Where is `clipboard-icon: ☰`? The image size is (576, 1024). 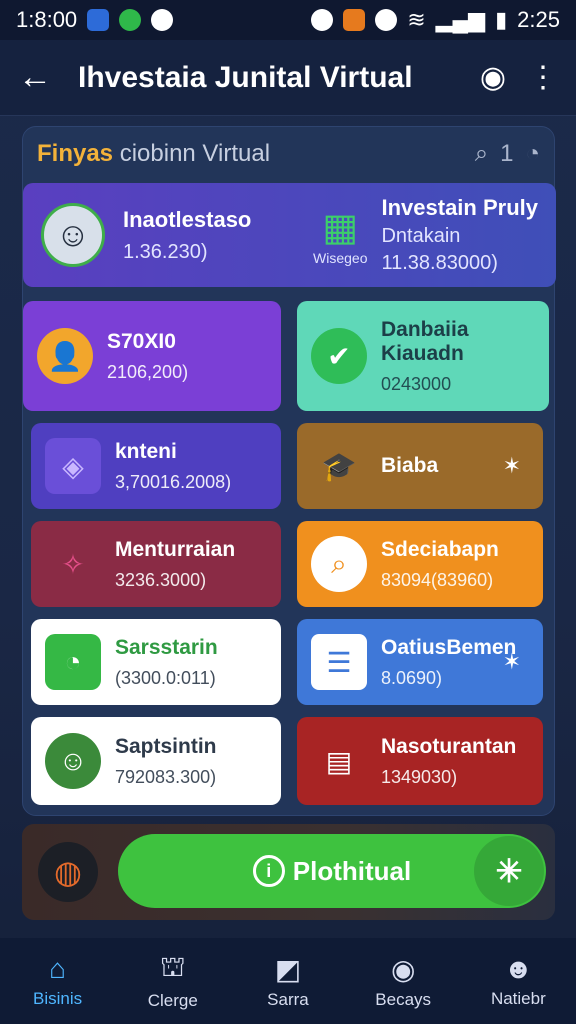 clipboard-icon: ☰ is located at coordinates (339, 662).